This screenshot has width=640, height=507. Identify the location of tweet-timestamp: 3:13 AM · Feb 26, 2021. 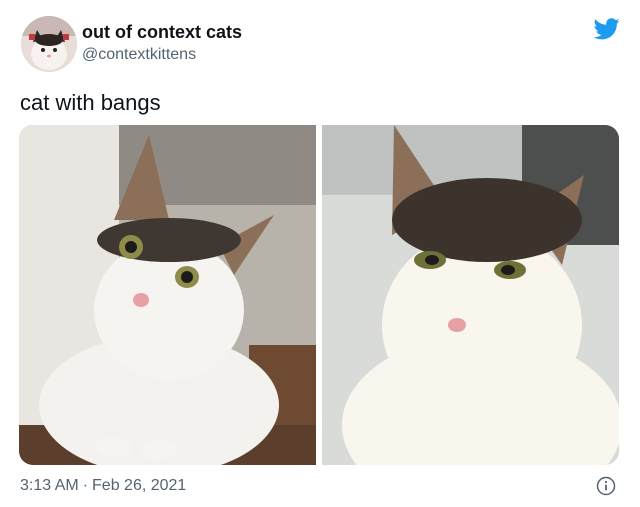
(103, 486).